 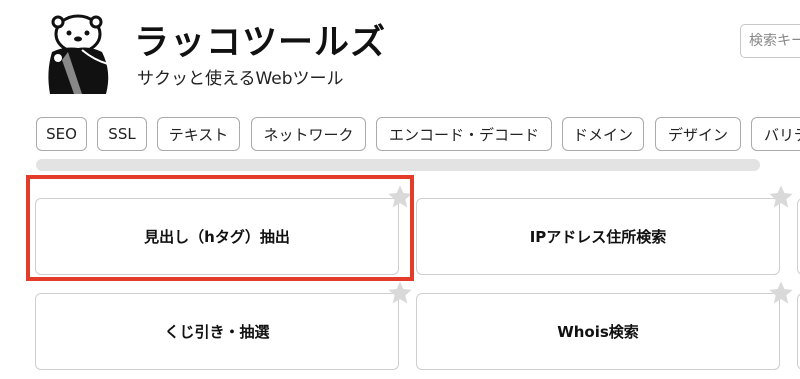 What do you see at coordinates (198, 134) in the screenshot?
I see `category-text: テキスト` at bounding box center [198, 134].